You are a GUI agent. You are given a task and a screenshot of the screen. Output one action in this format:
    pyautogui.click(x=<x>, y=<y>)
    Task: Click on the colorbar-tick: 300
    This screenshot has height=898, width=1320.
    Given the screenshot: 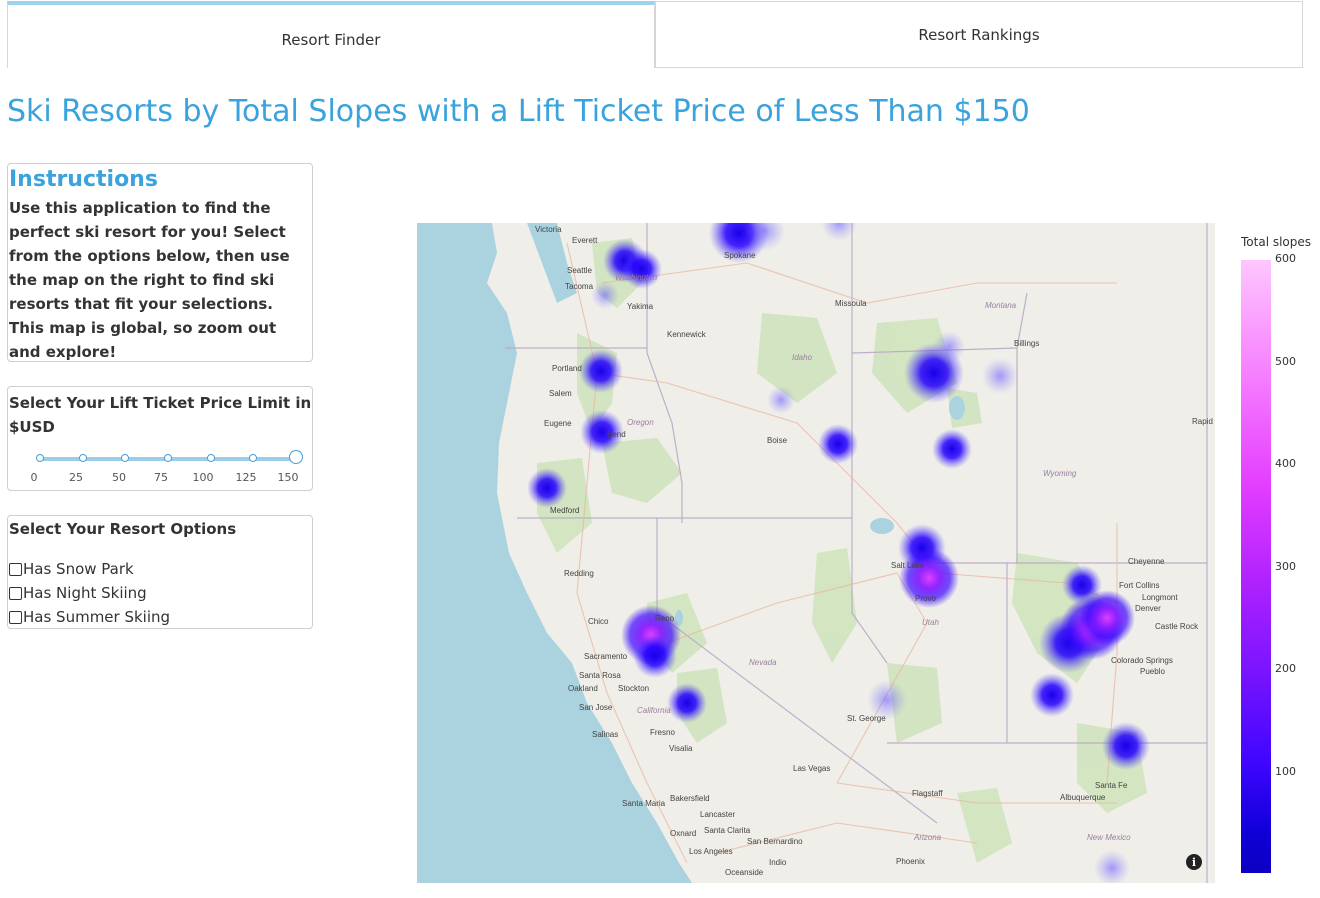 What is the action you would take?
    pyautogui.click(x=1285, y=566)
    